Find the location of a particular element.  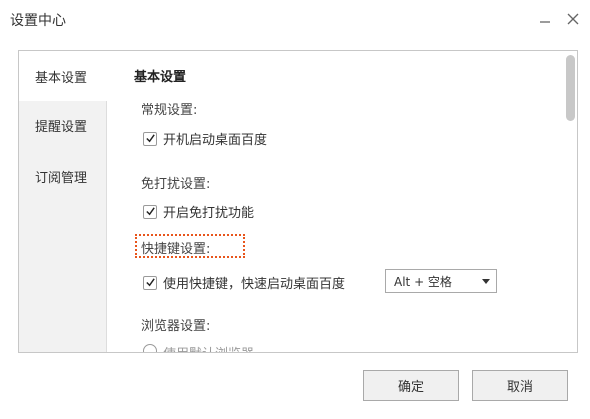

autostart-option: 开机启动桌面百度 is located at coordinates (205, 138).